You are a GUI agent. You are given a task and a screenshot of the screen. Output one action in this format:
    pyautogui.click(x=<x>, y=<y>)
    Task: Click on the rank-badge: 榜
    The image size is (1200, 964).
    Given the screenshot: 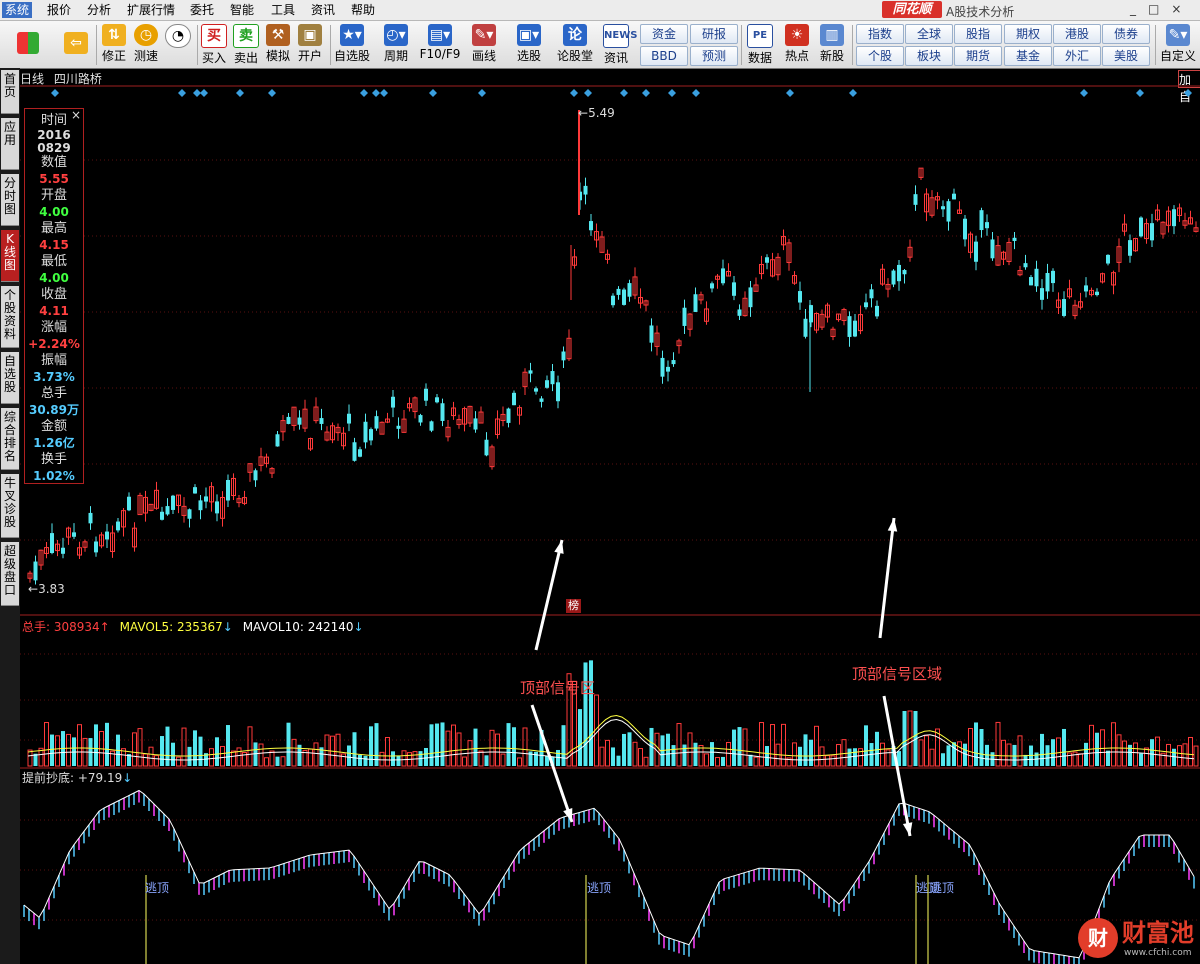 What is the action you would take?
    pyautogui.click(x=573, y=606)
    